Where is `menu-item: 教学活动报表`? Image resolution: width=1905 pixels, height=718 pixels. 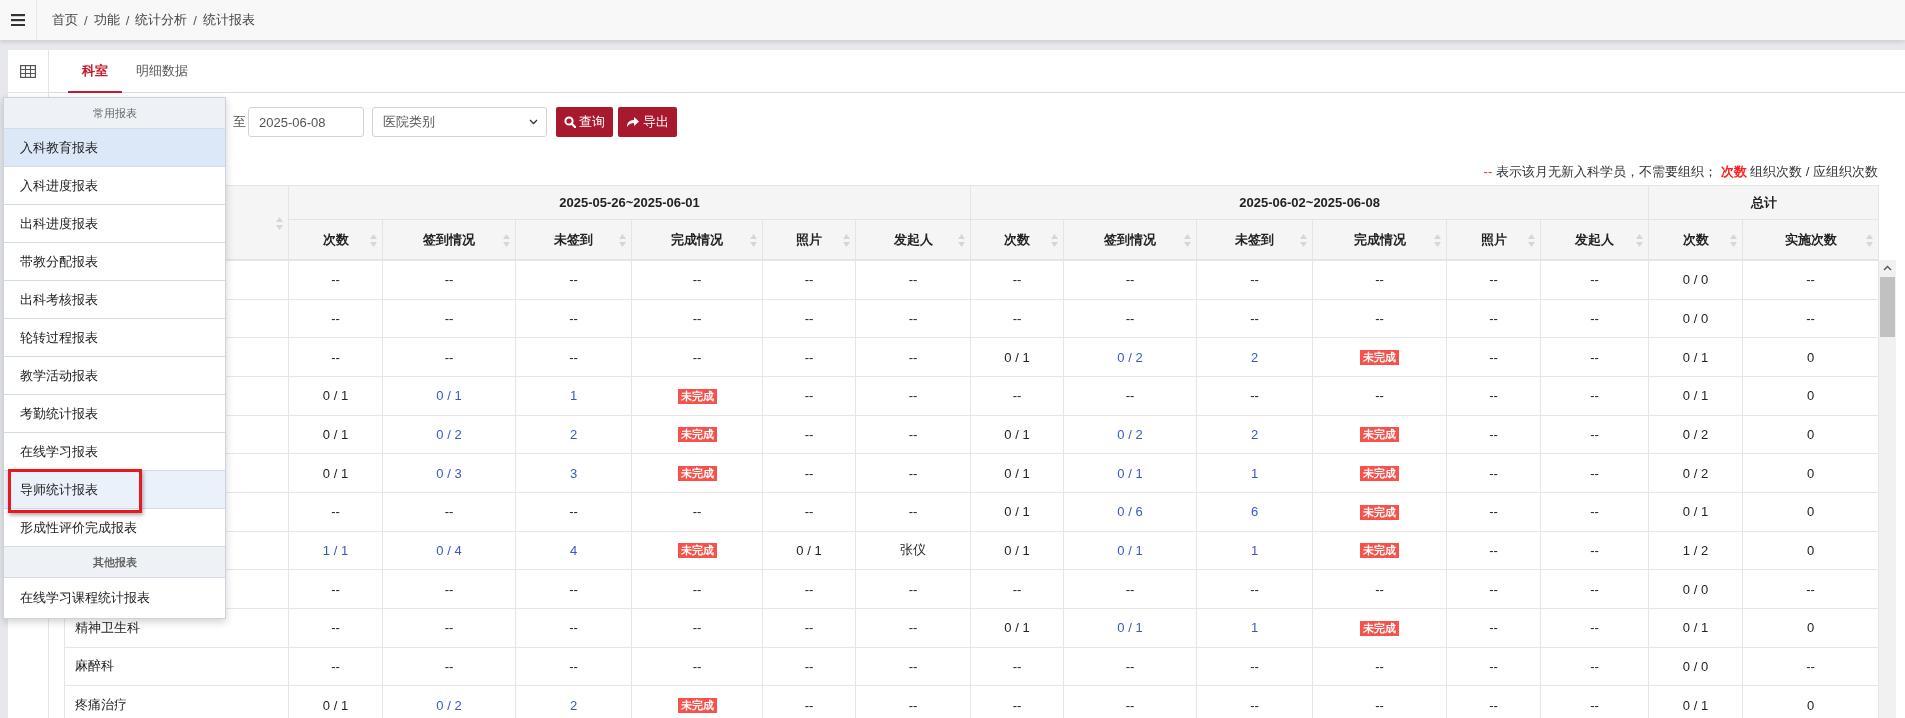
menu-item: 教学活动报表 is located at coordinates (114, 376).